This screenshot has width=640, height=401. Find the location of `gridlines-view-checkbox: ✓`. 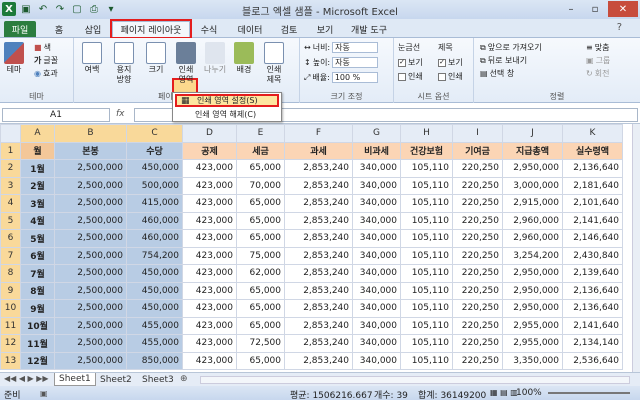

gridlines-view-checkbox: ✓ is located at coordinates (402, 62).